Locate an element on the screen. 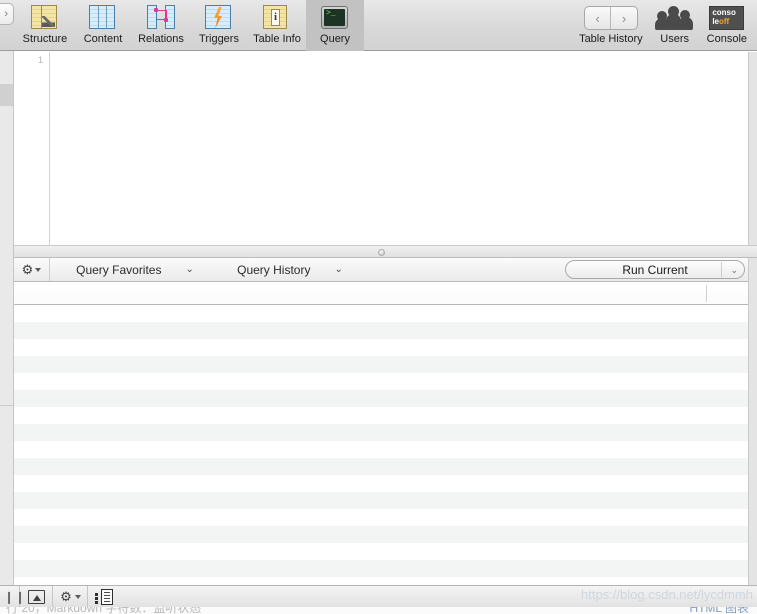 The image size is (757, 614). sidebar-rail is located at coordinates (7, 319).